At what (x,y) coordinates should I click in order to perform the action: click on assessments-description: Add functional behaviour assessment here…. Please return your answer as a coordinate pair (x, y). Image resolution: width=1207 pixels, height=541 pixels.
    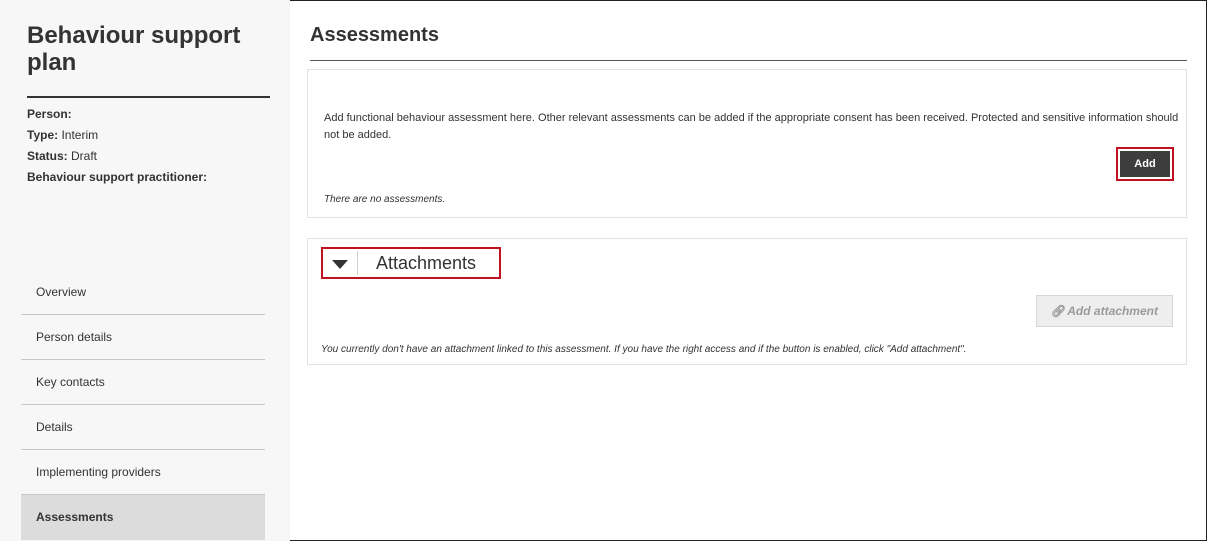
    Looking at the image, I should click on (751, 126).